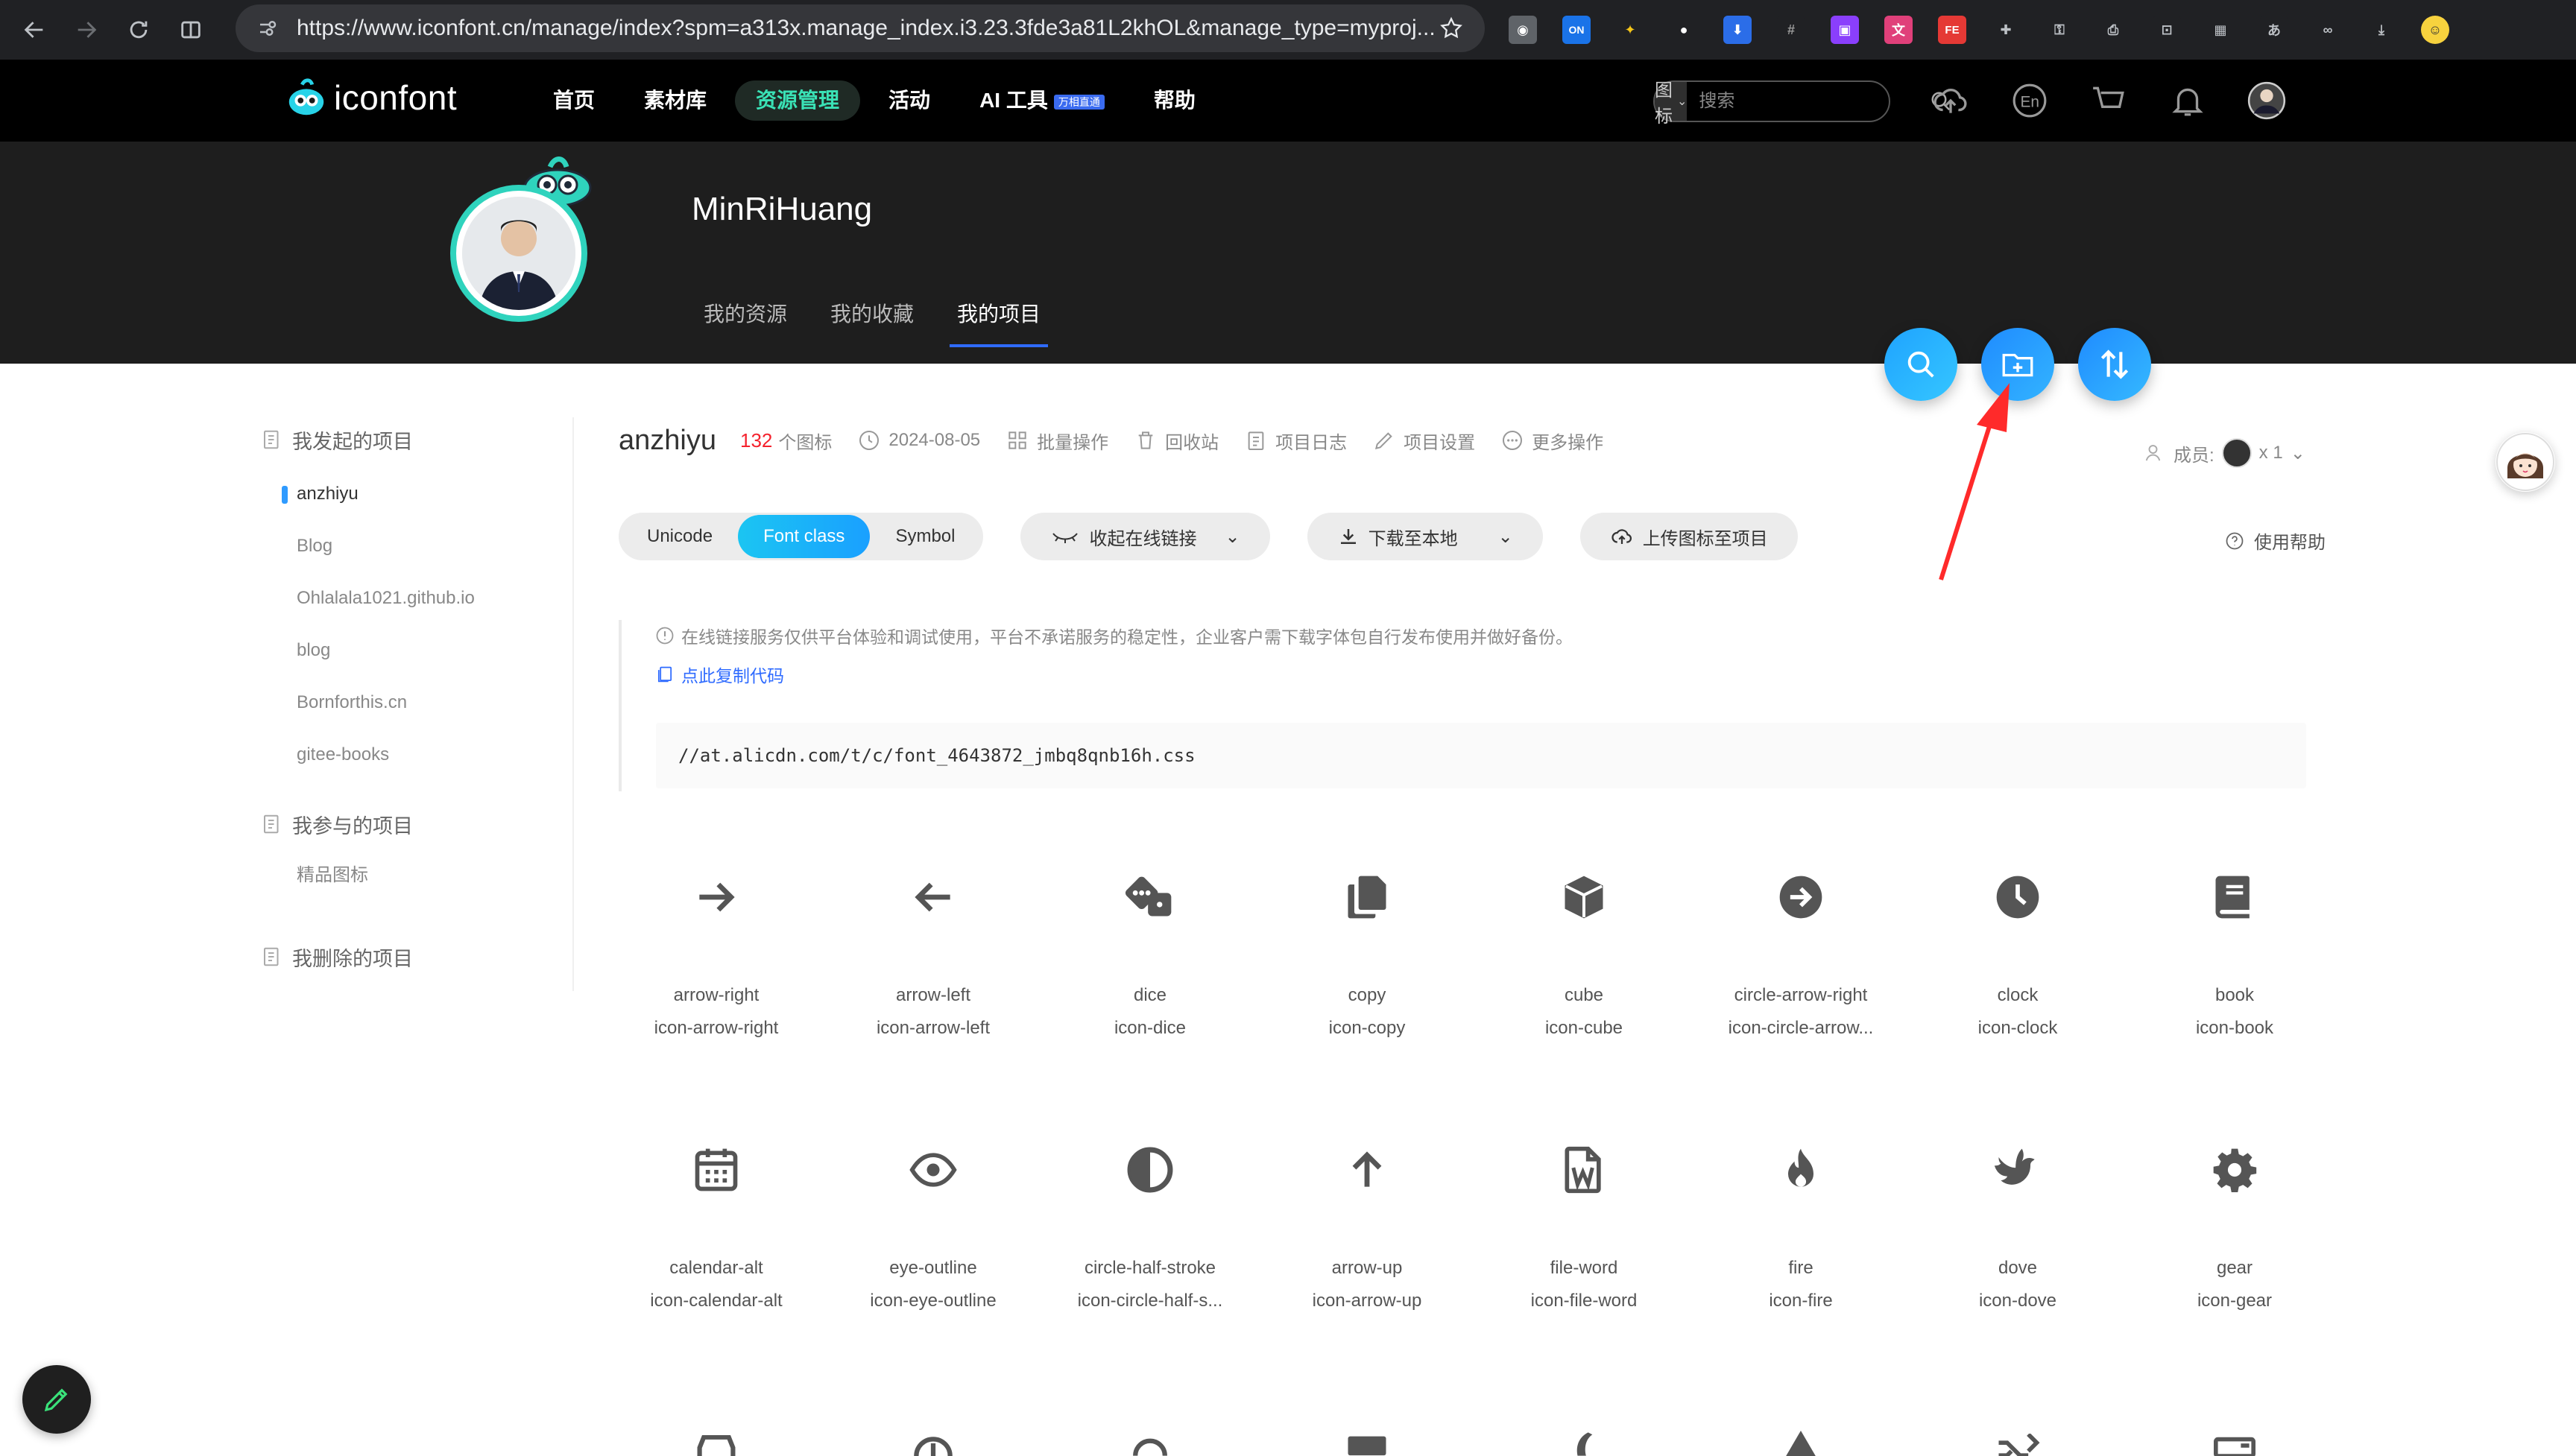 This screenshot has height=1456, width=2576. What do you see at coordinates (417, 546) in the screenshot?
I see `sidebar-item-blog-upper: Blog` at bounding box center [417, 546].